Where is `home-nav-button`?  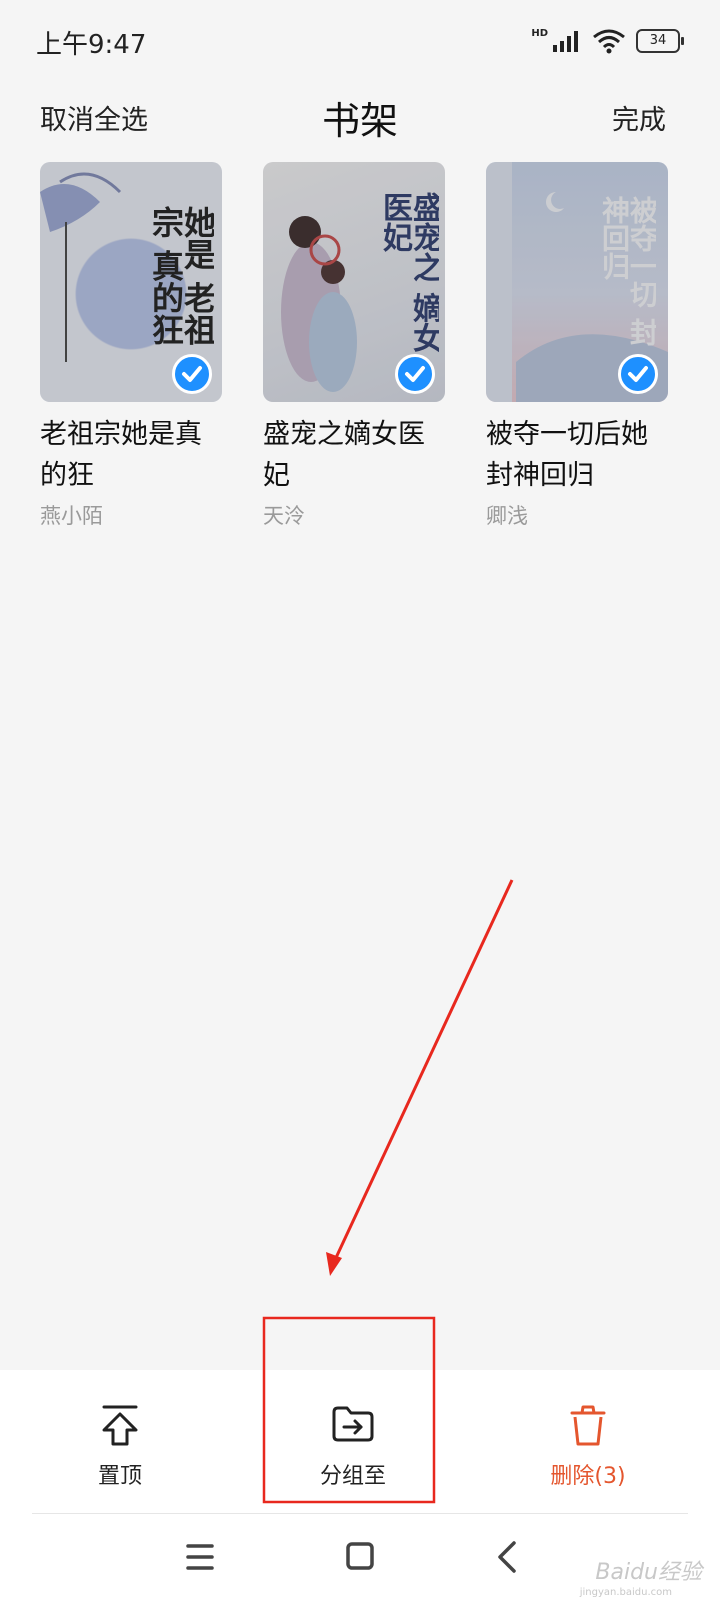
home-nav-button is located at coordinates (360, 1557).